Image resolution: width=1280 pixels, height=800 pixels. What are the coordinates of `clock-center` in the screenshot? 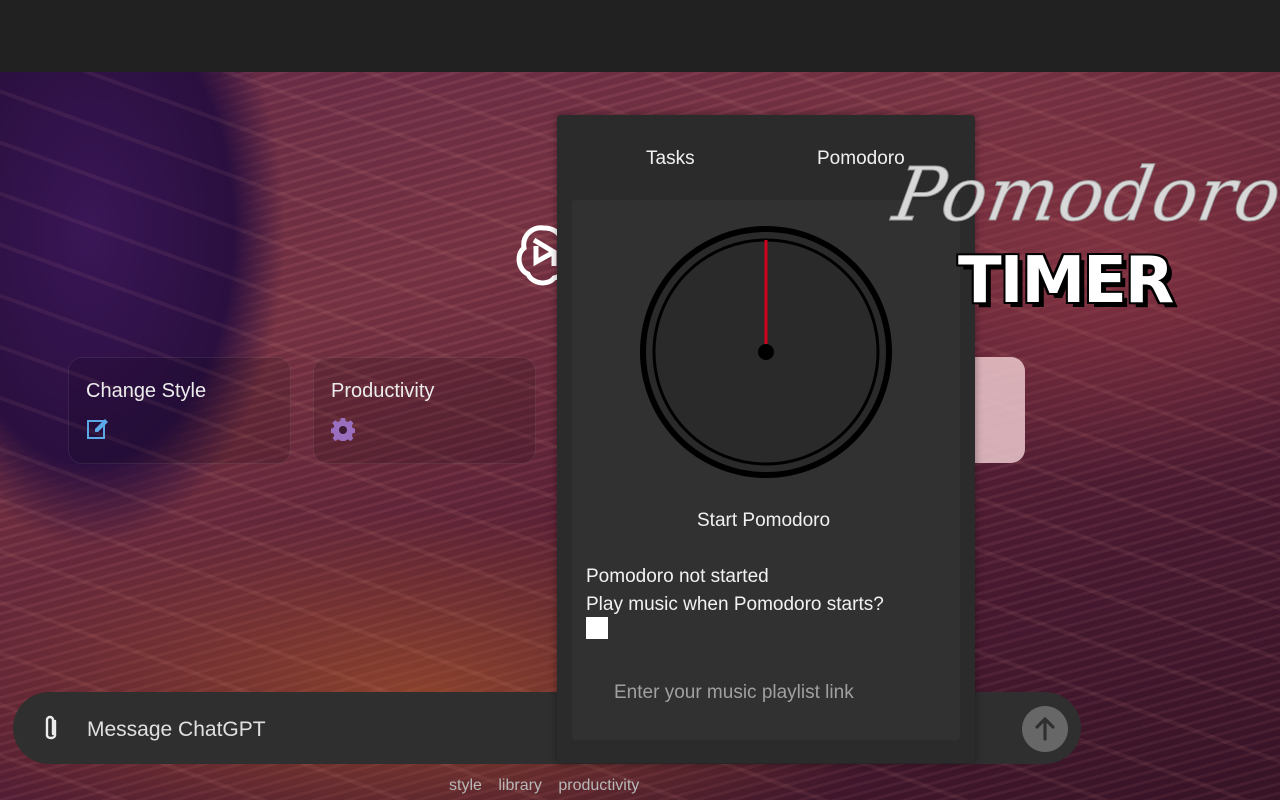 It's located at (766, 352).